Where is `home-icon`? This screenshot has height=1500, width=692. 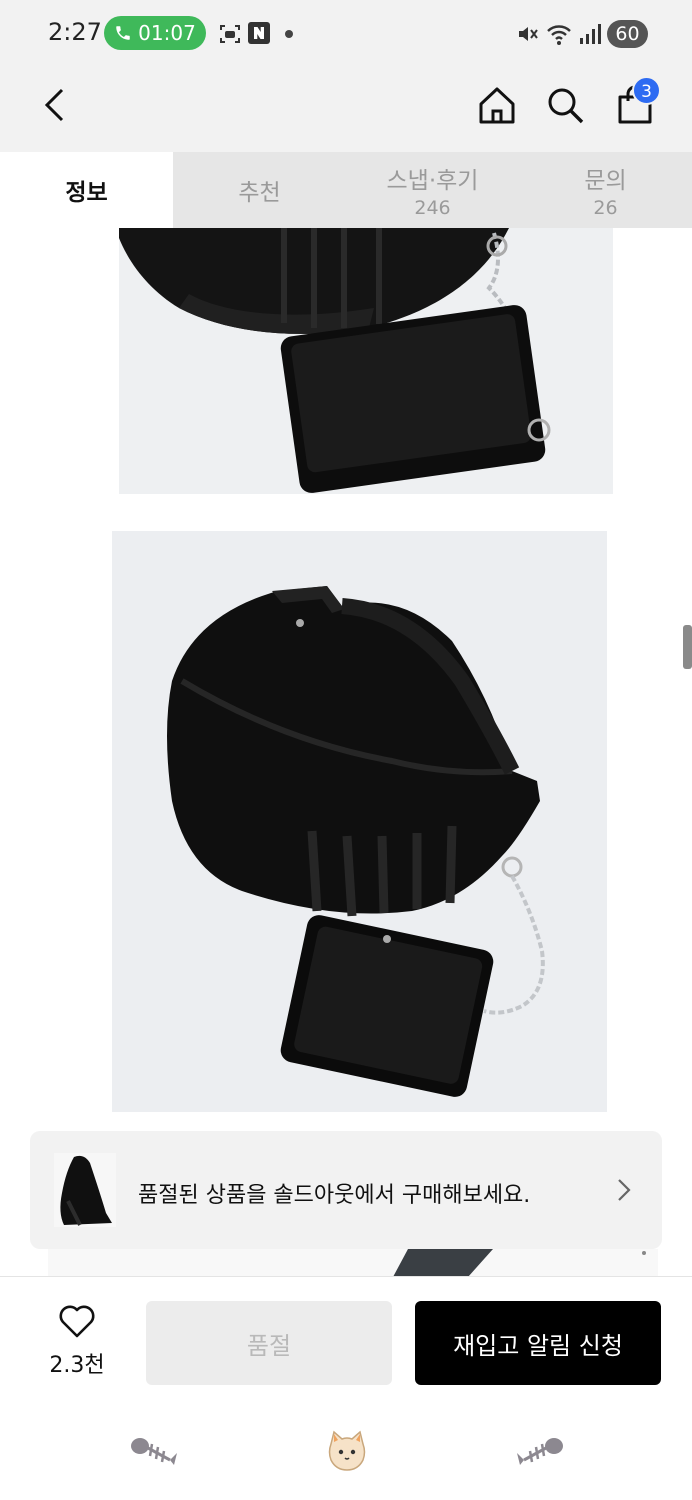 home-icon is located at coordinates (497, 105).